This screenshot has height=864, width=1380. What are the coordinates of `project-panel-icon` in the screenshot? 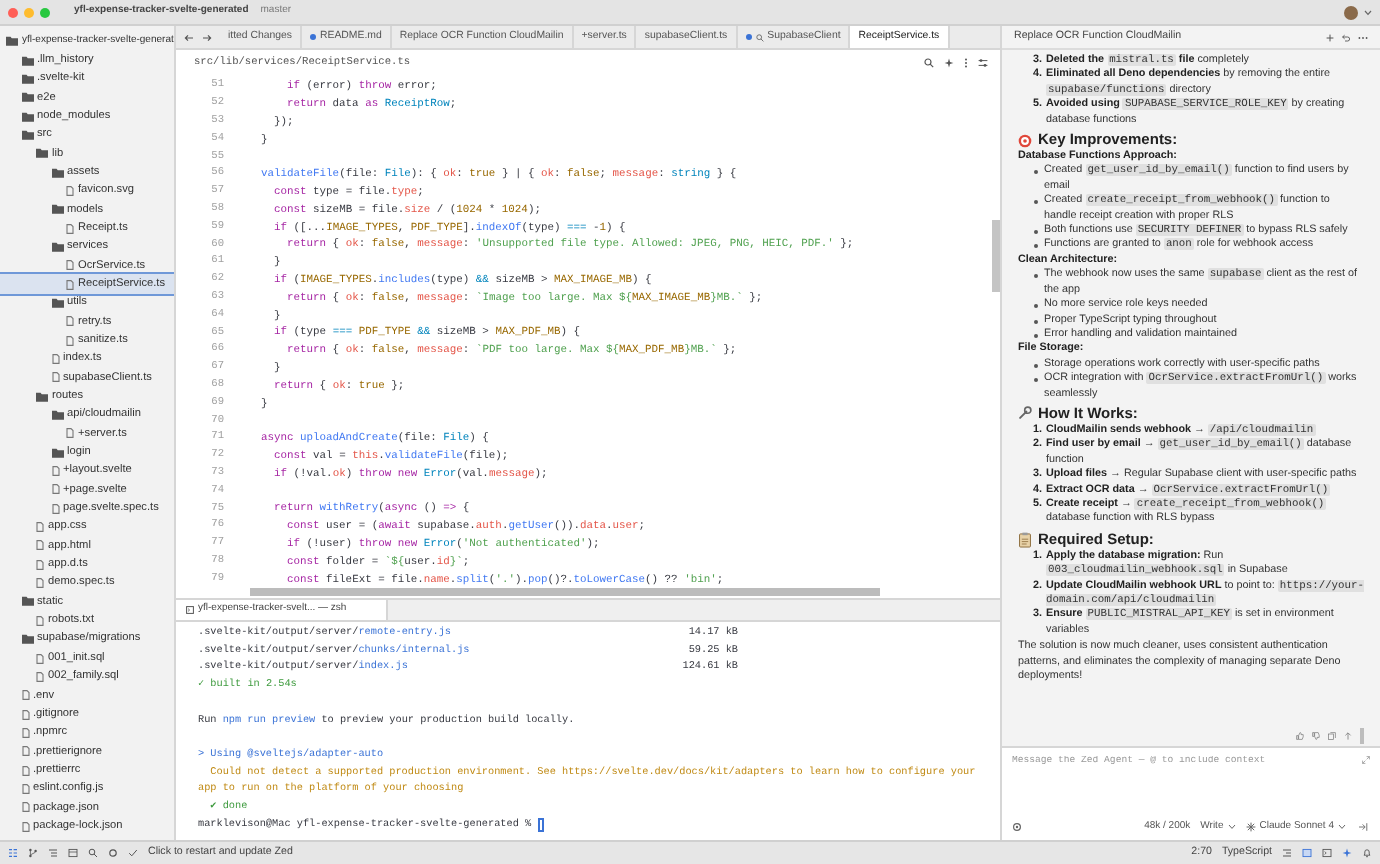 It's located at (13, 853).